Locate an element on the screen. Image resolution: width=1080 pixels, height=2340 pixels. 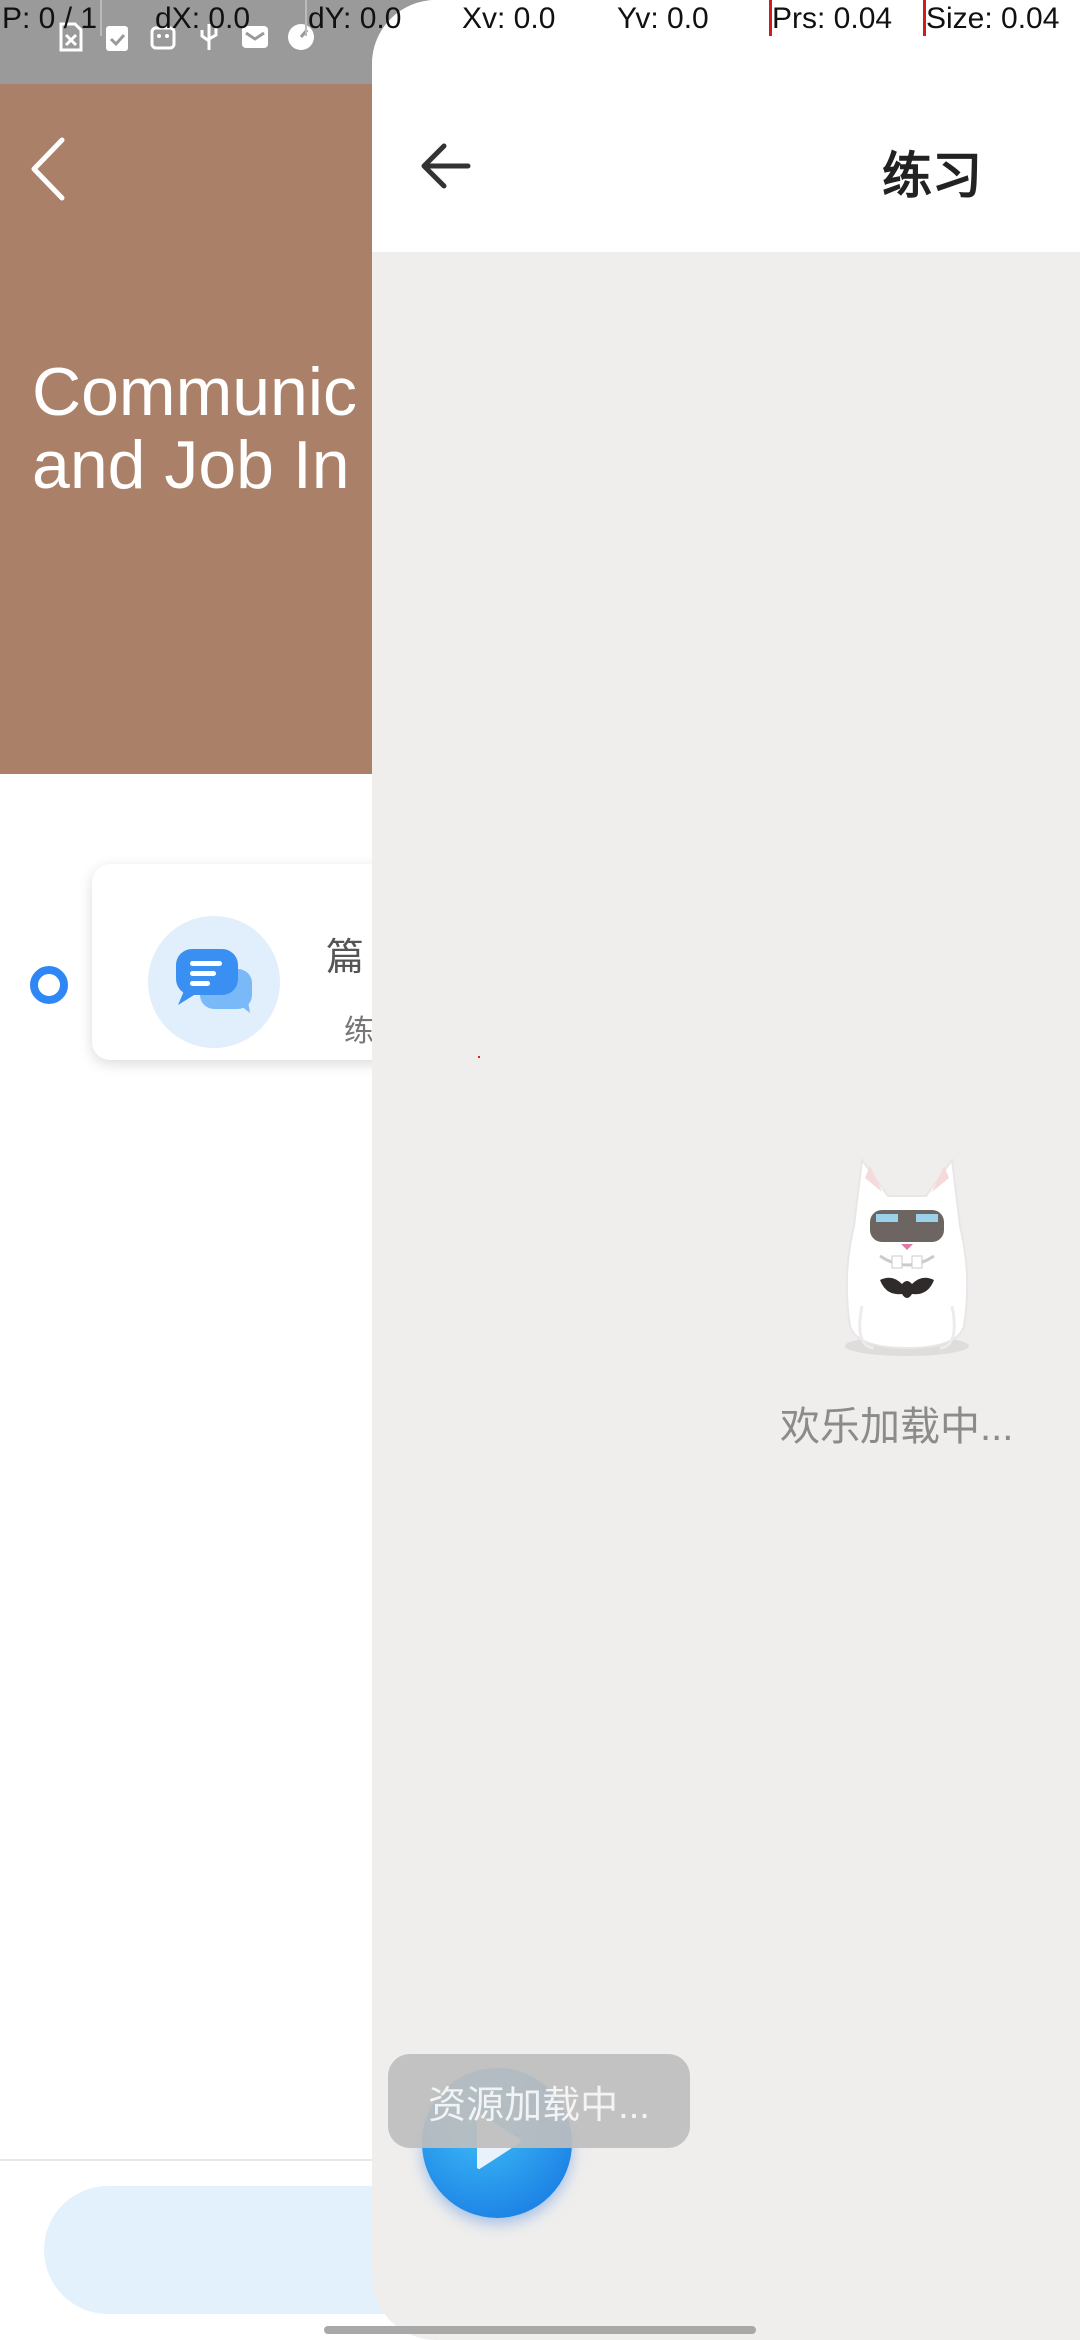
chat-bubble-icon is located at coordinates (214, 982).